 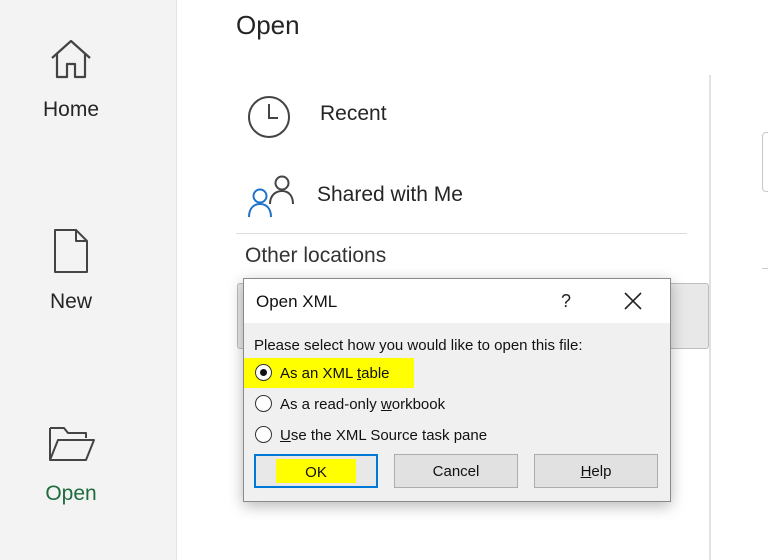 I want to click on dialog-titlebar: Open XML ?, so click(x=457, y=301).